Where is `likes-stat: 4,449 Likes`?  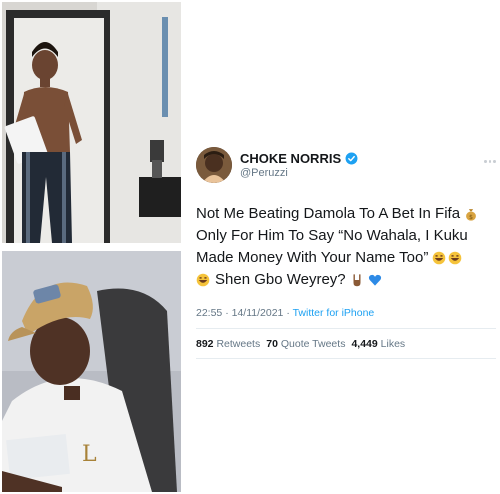
likes-stat: 4,449 Likes is located at coordinates (378, 344).